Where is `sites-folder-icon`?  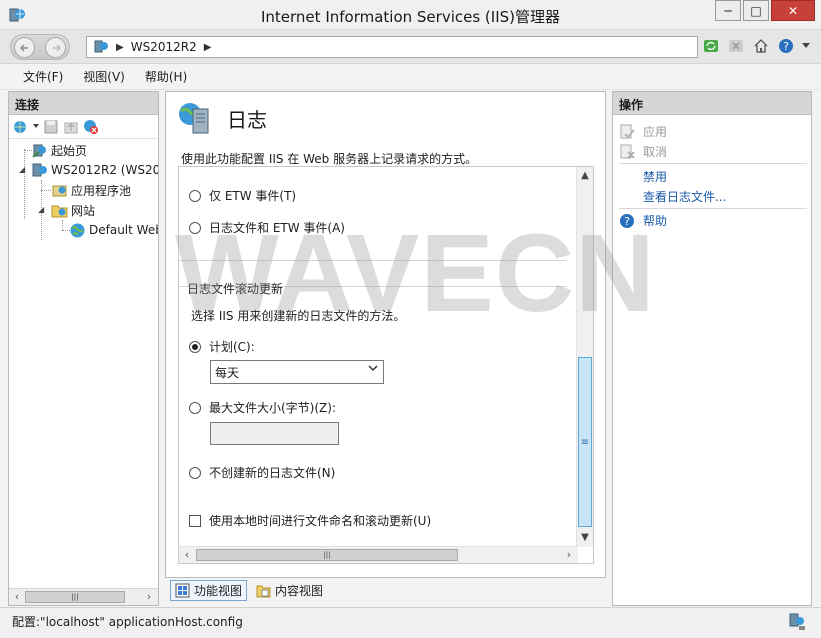
sites-folder-icon is located at coordinates (59, 211).